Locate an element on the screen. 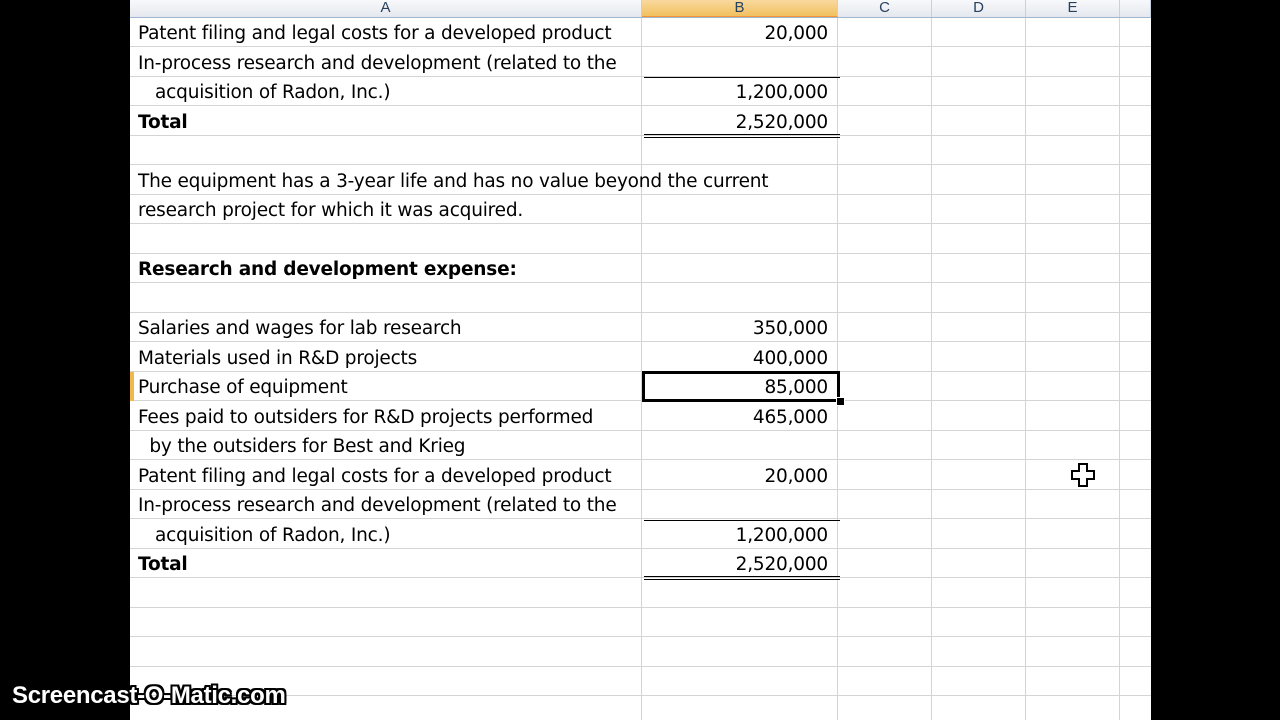  cell-a-label: Salaries and wages for lab research is located at coordinates (300, 327).